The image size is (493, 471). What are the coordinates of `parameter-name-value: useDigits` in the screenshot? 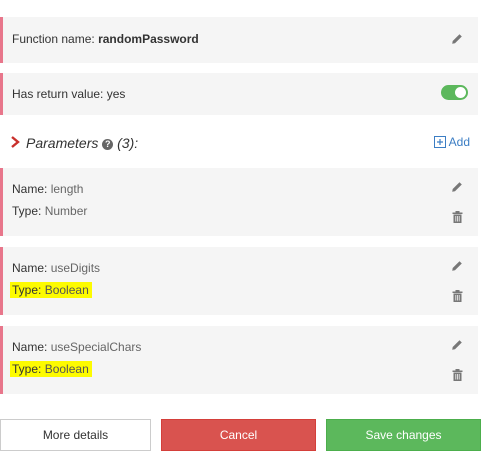 It's located at (75, 268).